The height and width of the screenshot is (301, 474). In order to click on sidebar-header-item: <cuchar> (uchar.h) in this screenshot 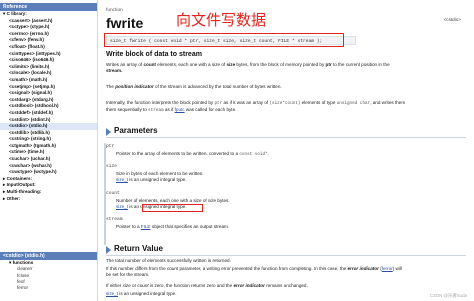, I will do `click(48, 159)`.